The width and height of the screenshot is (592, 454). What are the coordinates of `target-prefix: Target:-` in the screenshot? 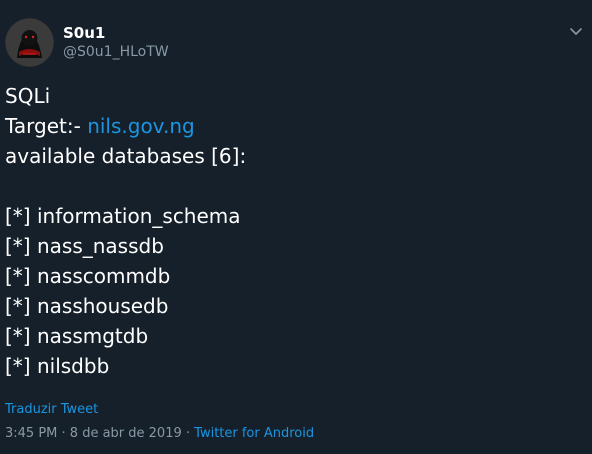 It's located at (46, 126).